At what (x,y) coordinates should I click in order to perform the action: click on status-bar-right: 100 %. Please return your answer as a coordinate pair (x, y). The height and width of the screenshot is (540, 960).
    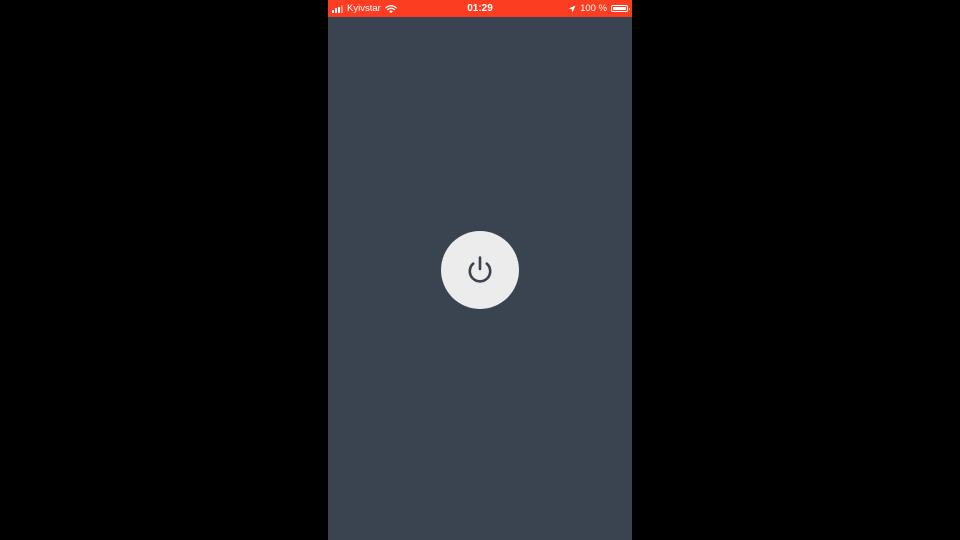
    Looking at the image, I should click on (599, 8).